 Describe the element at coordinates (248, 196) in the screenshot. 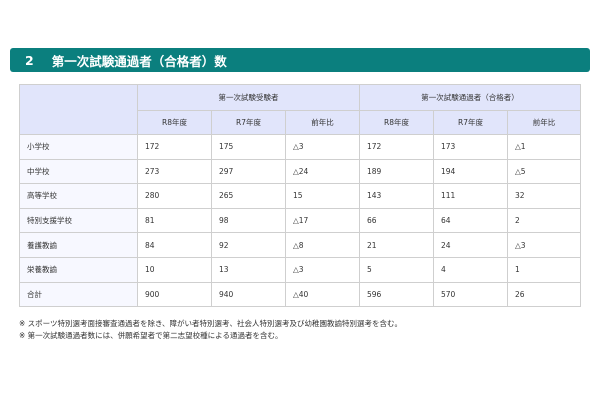

I see `table-cell: 265` at that location.